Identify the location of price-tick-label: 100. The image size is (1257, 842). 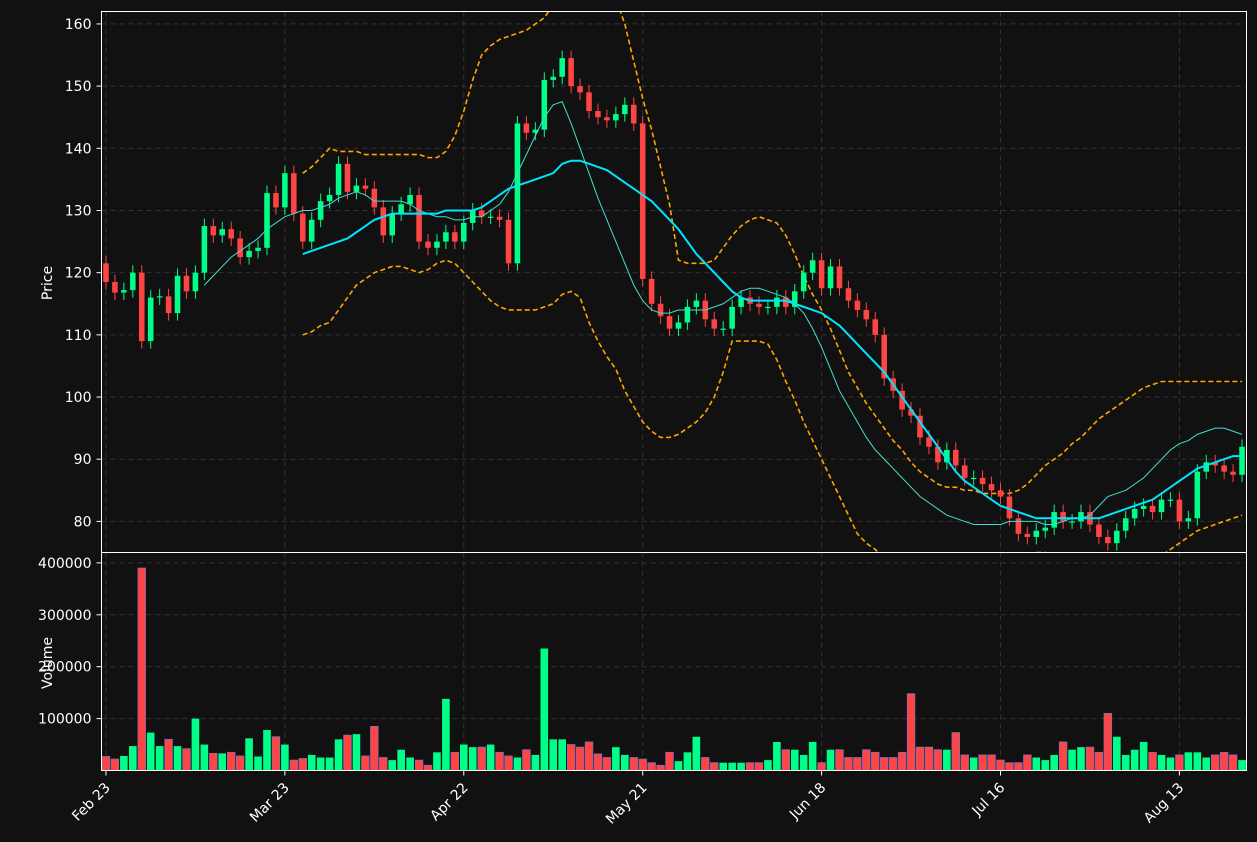
(78, 398).